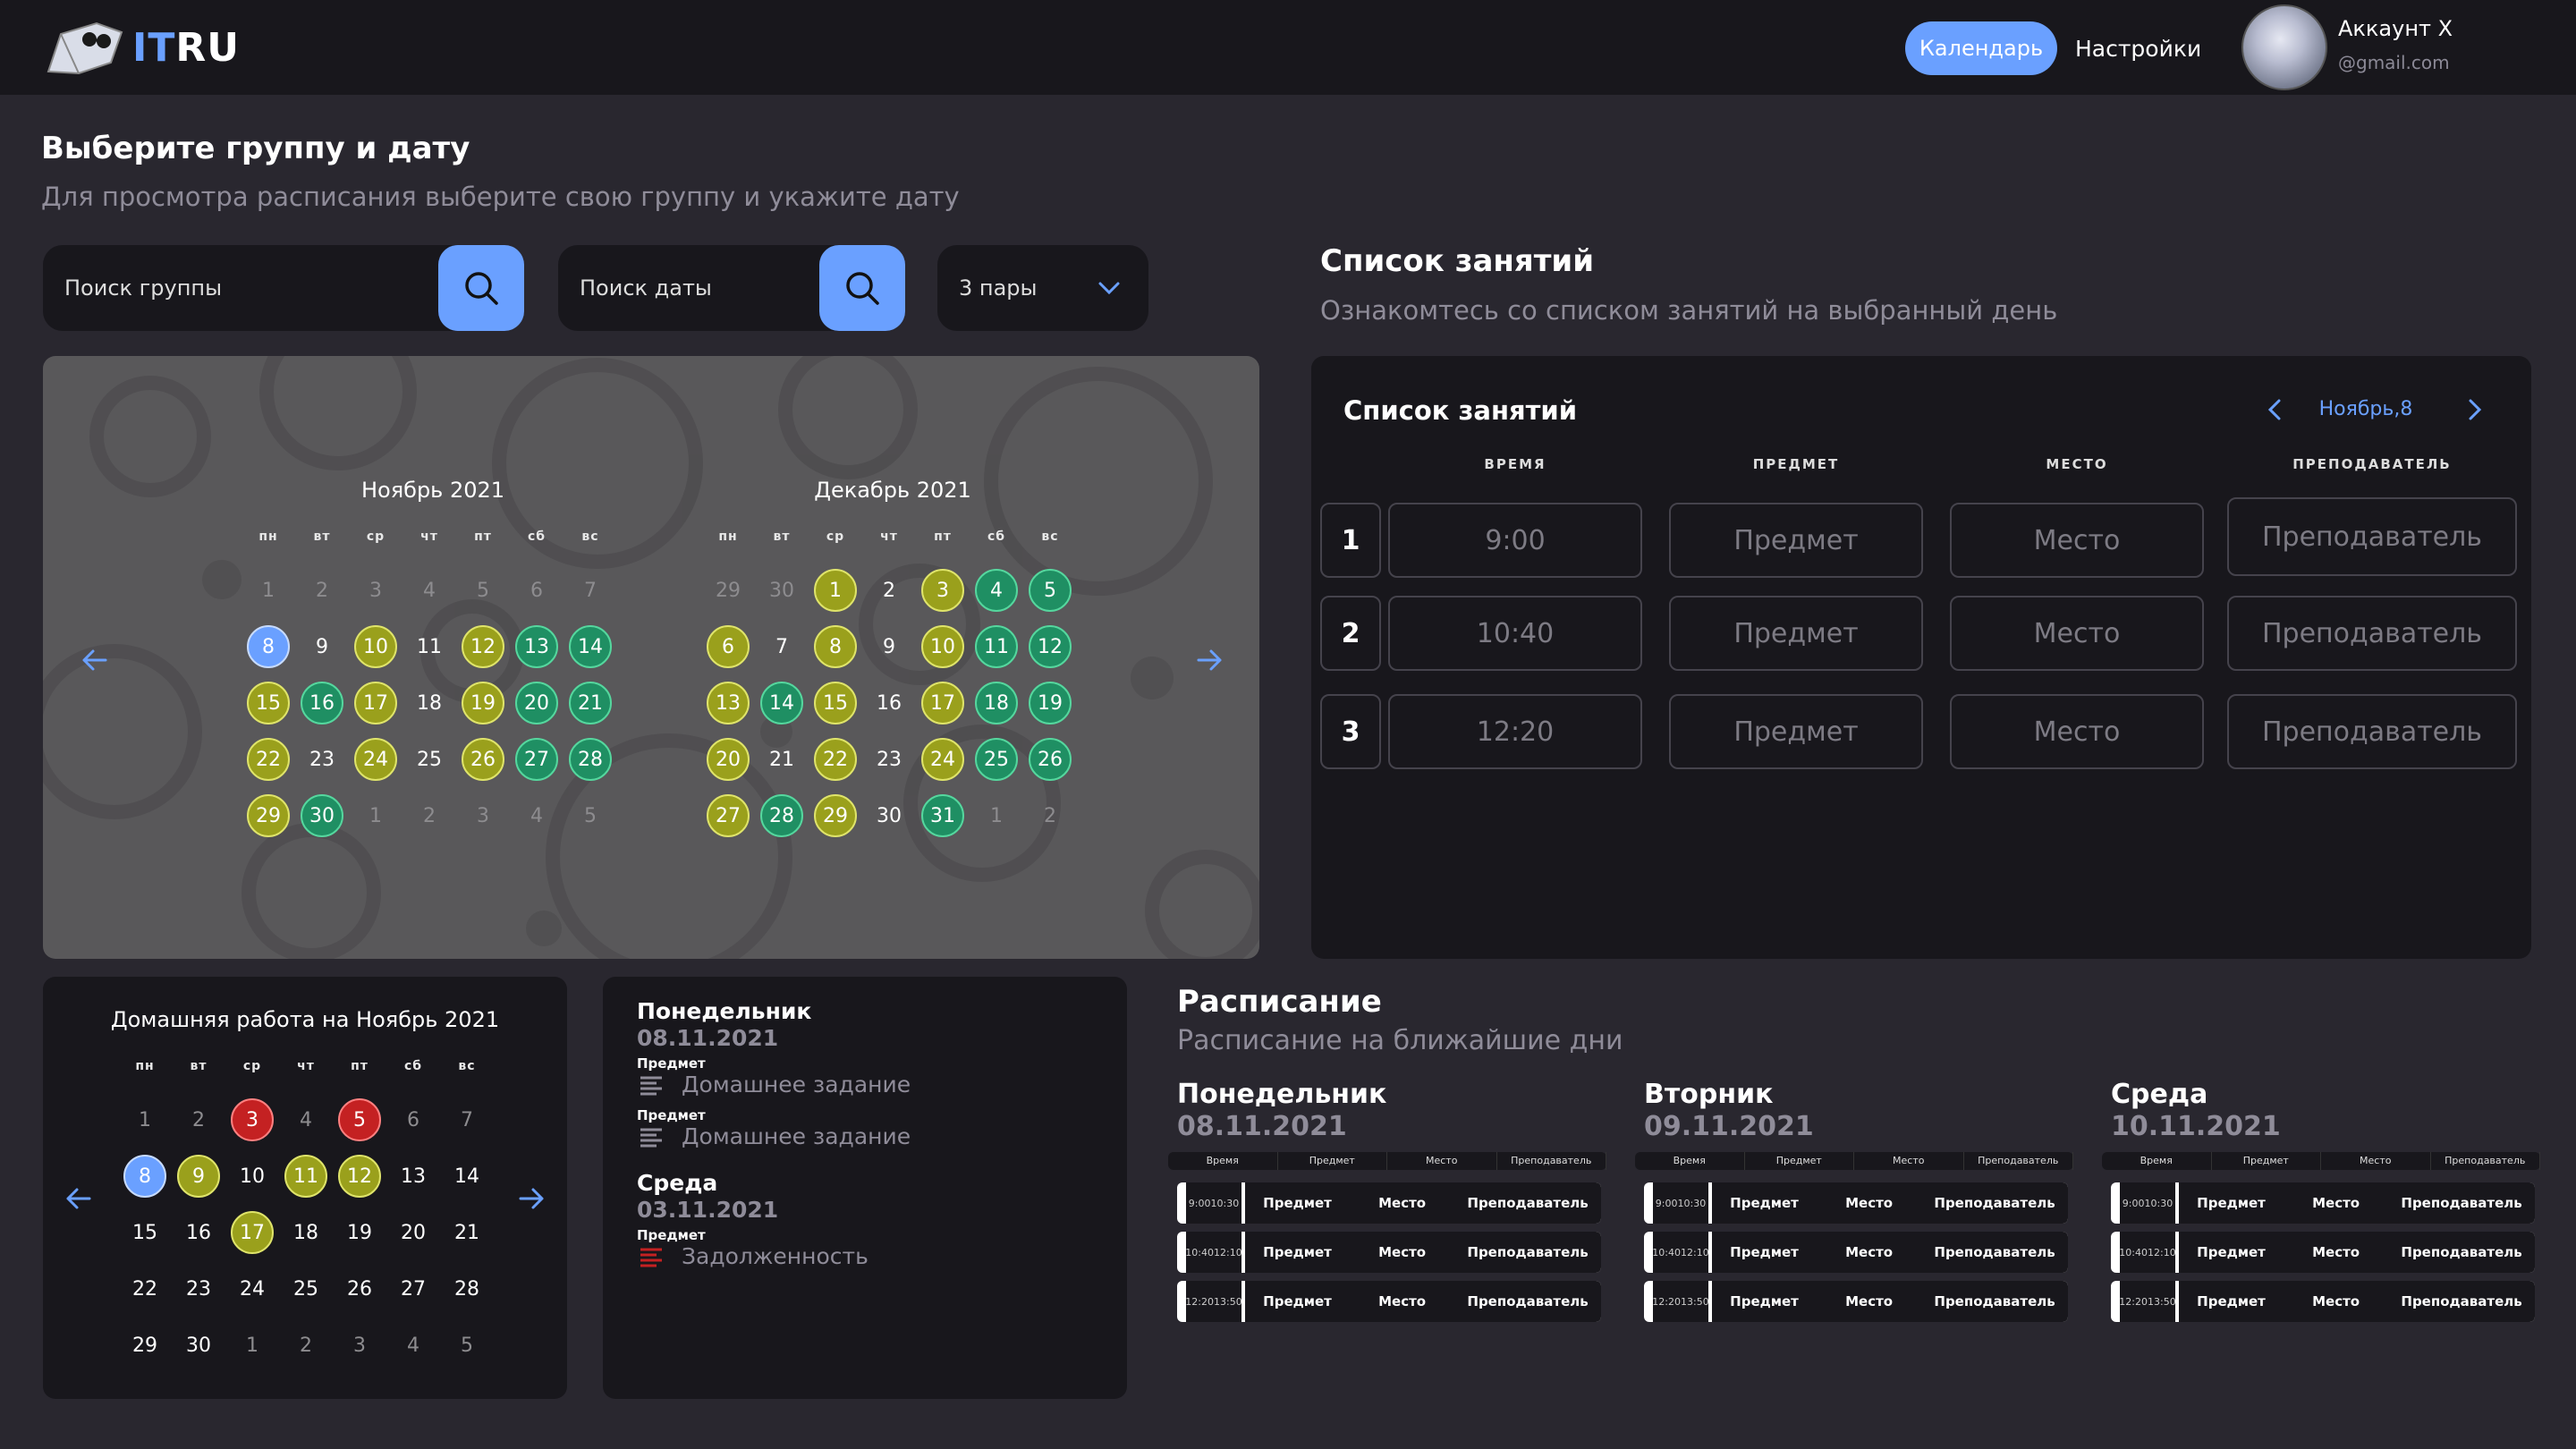 The width and height of the screenshot is (2576, 1449). What do you see at coordinates (305, 1288) in the screenshot?
I see `homework-day: 25` at bounding box center [305, 1288].